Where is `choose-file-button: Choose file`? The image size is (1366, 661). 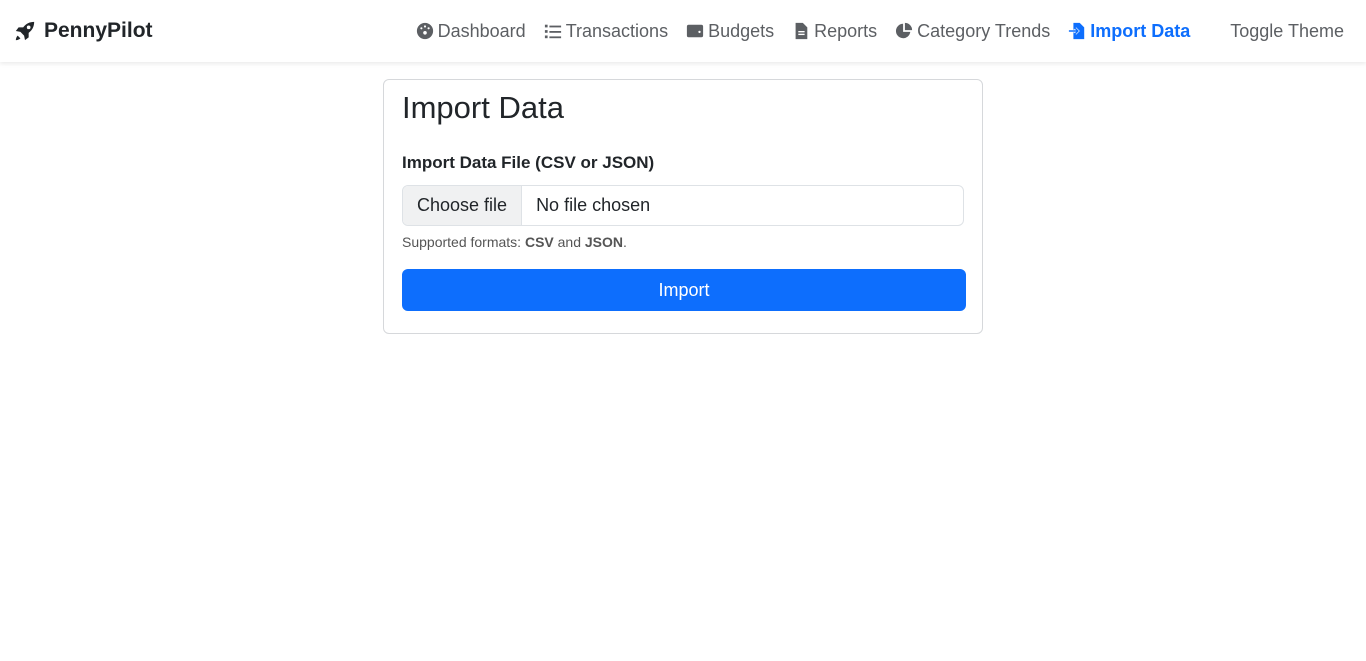
choose-file-button: Choose file is located at coordinates (463, 205).